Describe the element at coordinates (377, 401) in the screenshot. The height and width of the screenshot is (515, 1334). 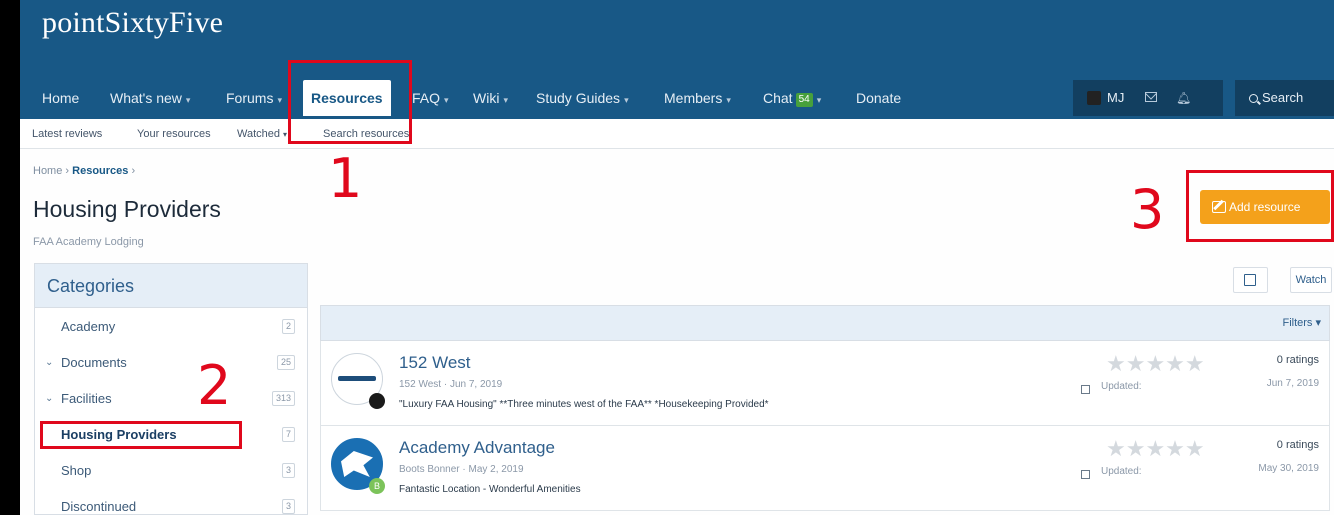
I see `author-avatar` at that location.